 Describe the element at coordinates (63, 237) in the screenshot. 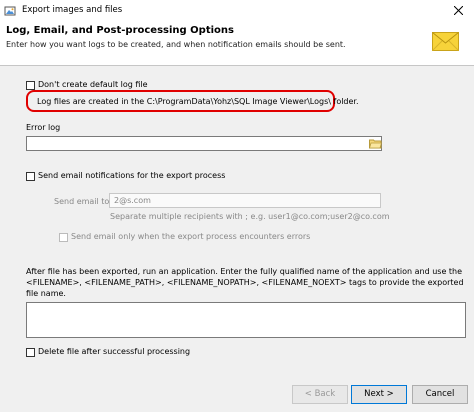

I see `errors-only-checkbox` at that location.